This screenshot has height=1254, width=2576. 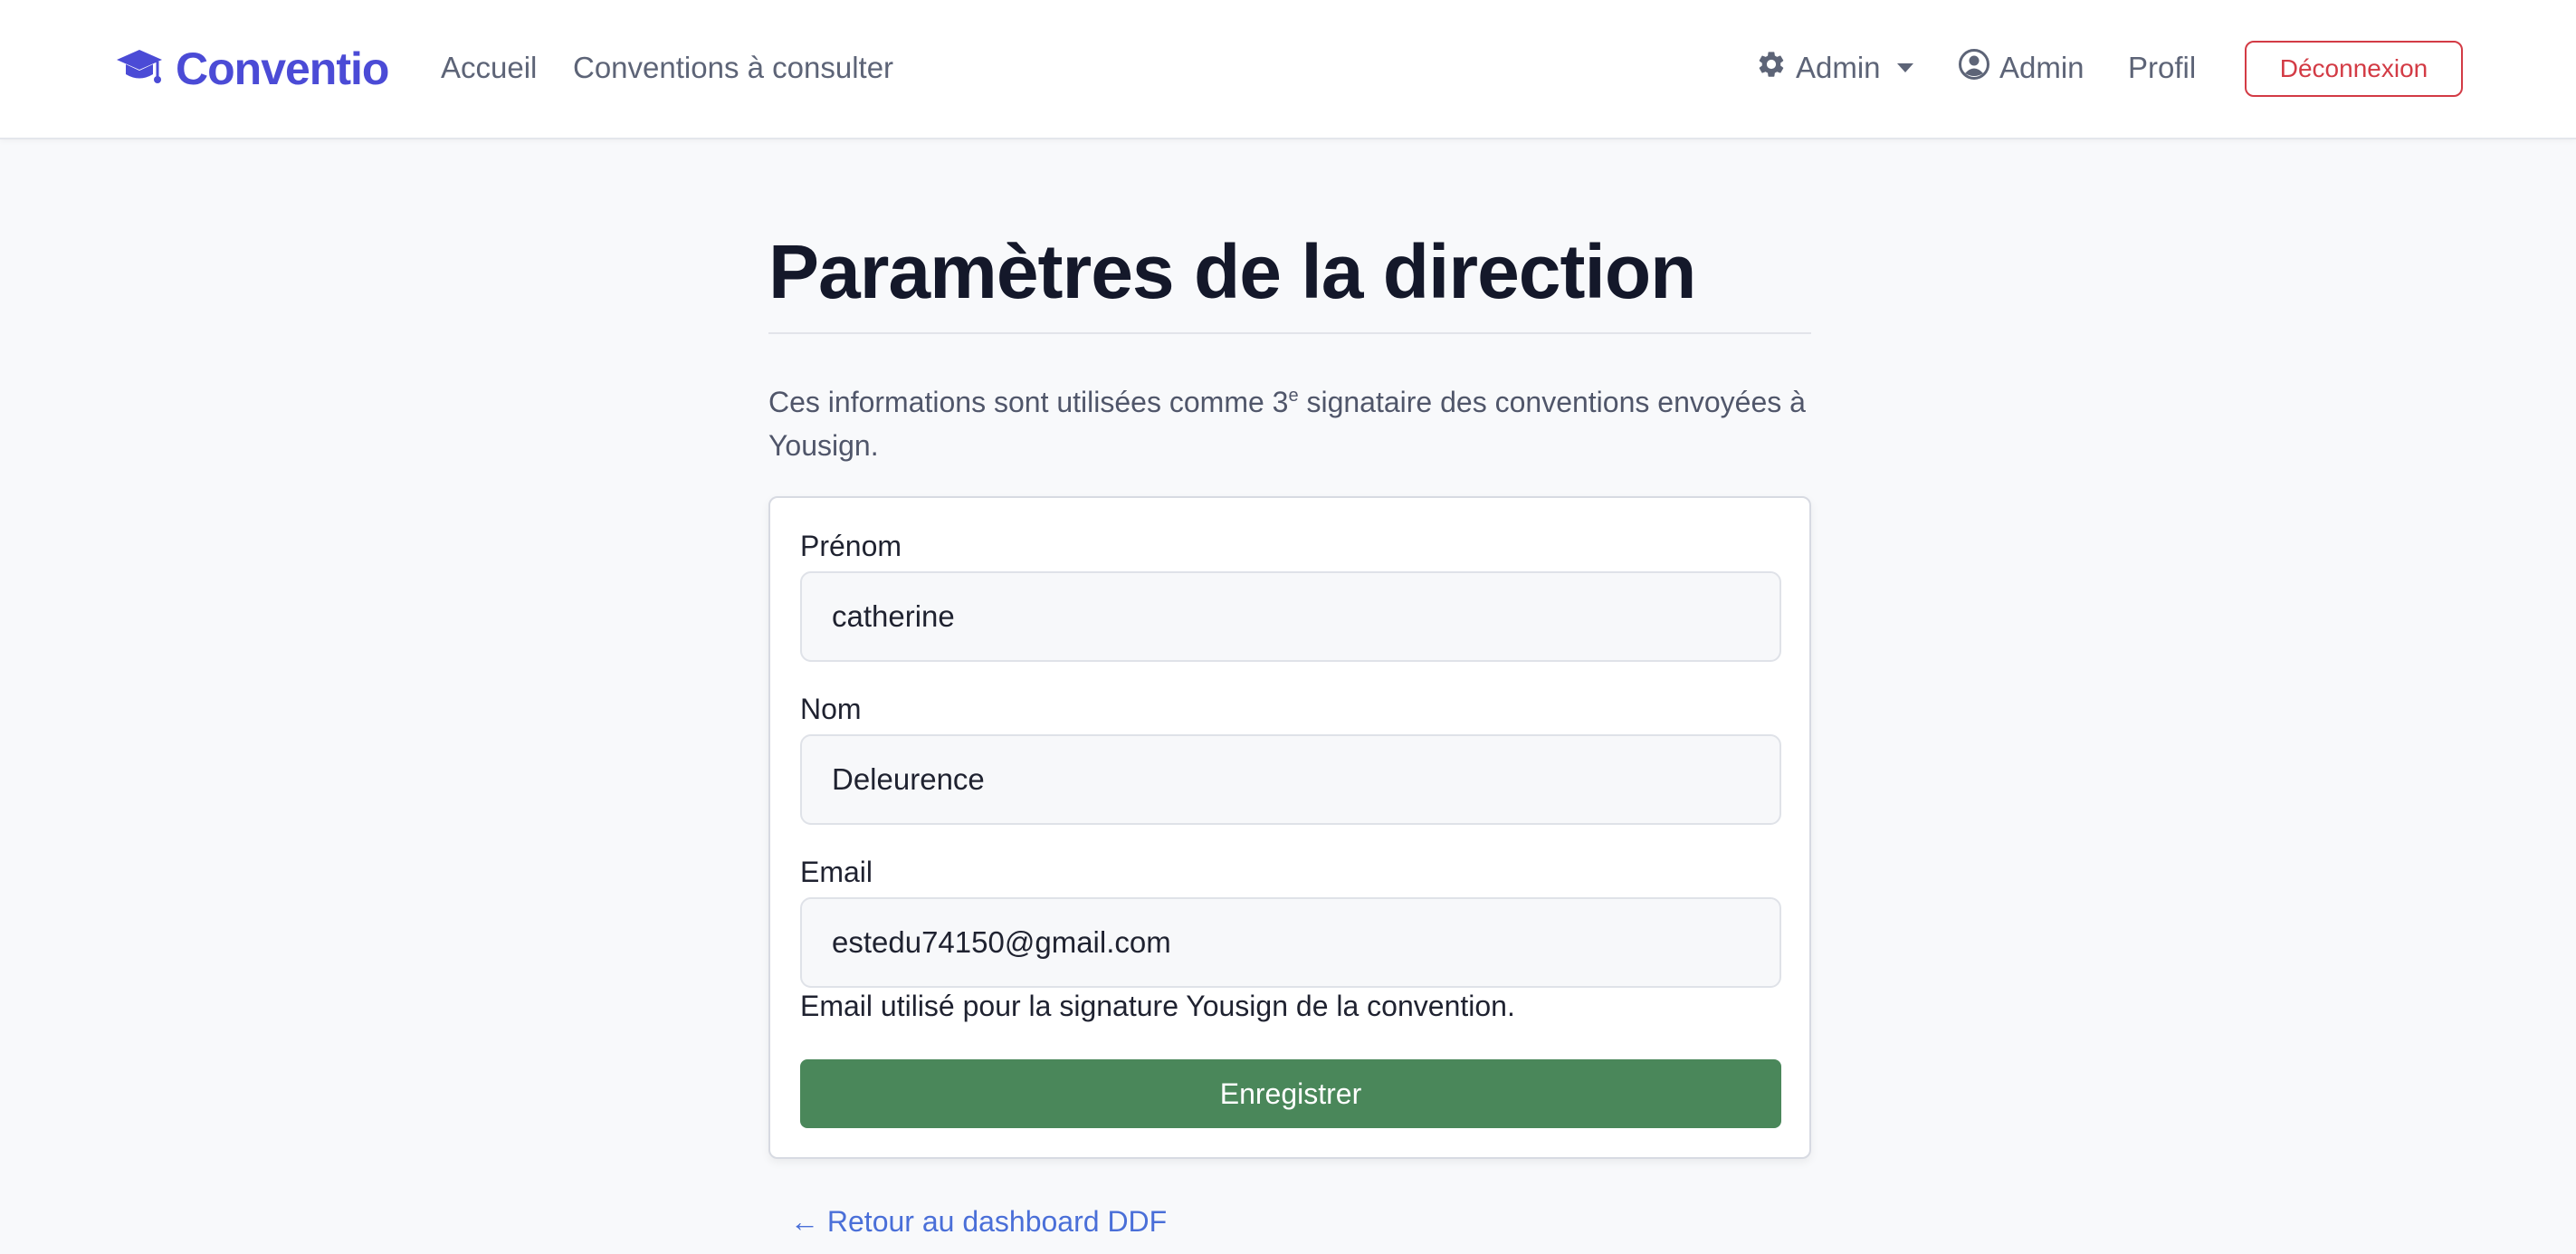 What do you see at coordinates (1905, 67) in the screenshot?
I see `chevron-down-icon` at bounding box center [1905, 67].